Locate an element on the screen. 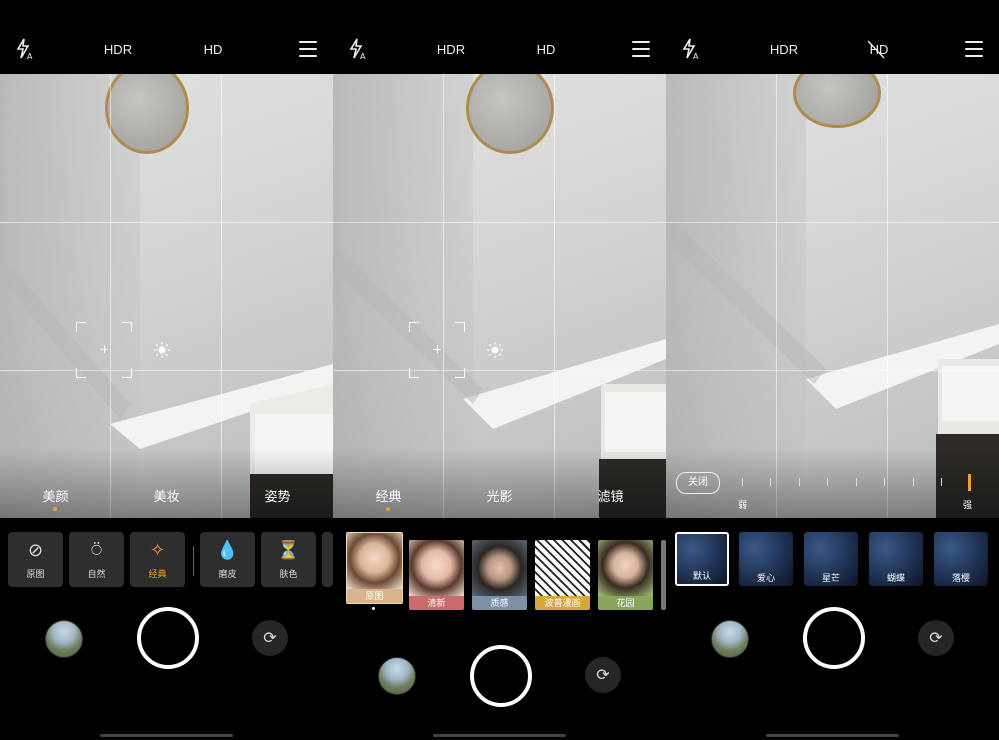 The image size is (999, 740). tab-classic: 经典 is located at coordinates (388, 495).